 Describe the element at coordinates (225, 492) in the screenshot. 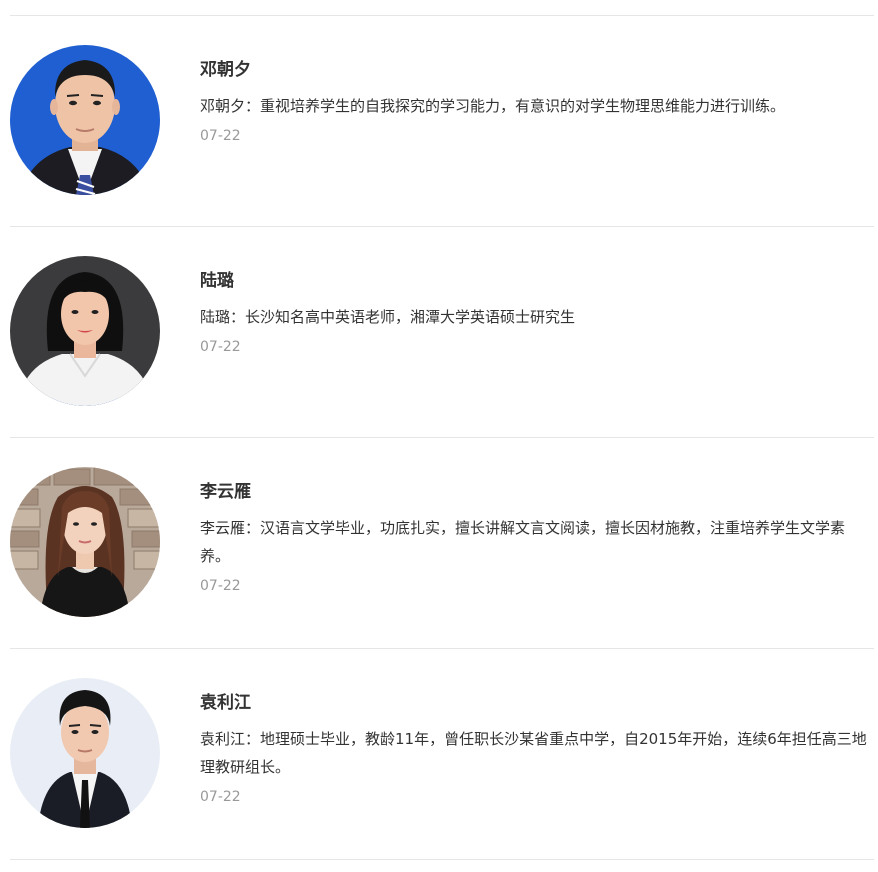

I see `teacher-name: 李云雁` at that location.